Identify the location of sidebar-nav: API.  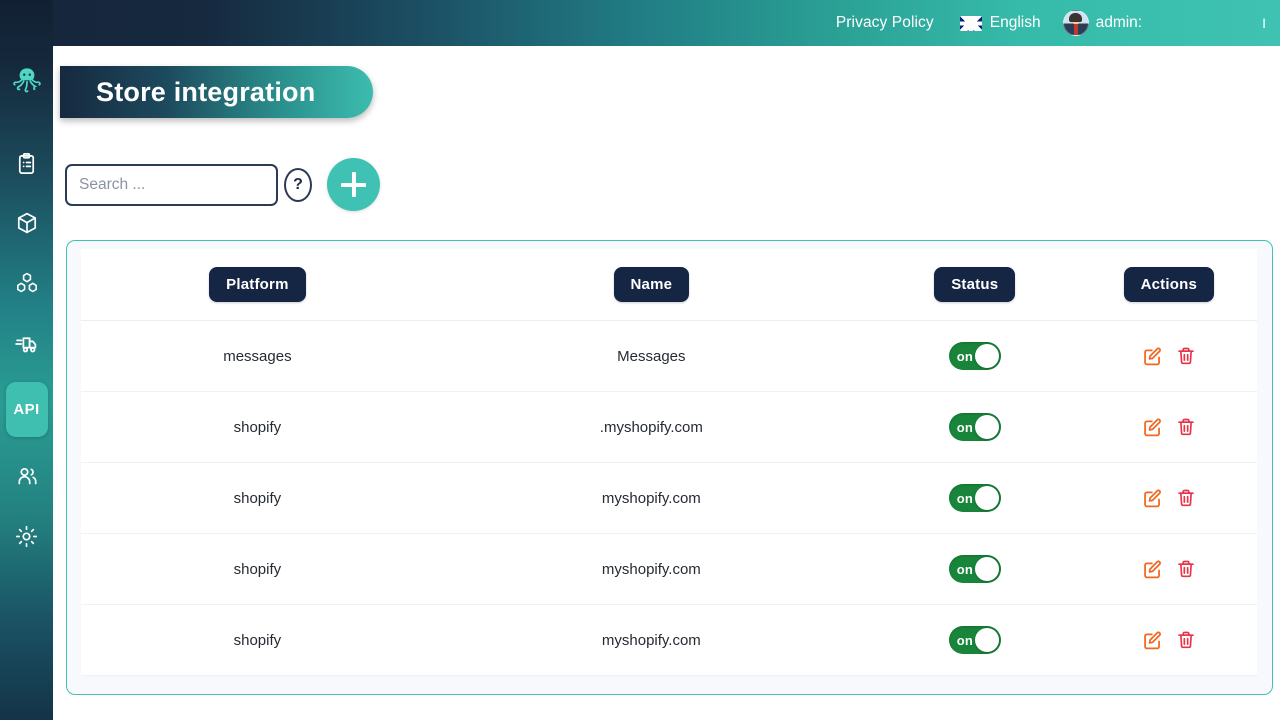
(26, 349).